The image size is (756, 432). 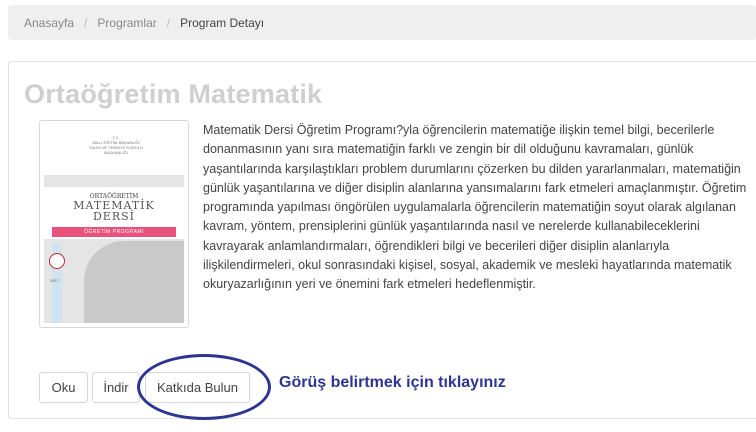 I want to click on breadcrumb-current: Program Detayı, so click(x=222, y=22).